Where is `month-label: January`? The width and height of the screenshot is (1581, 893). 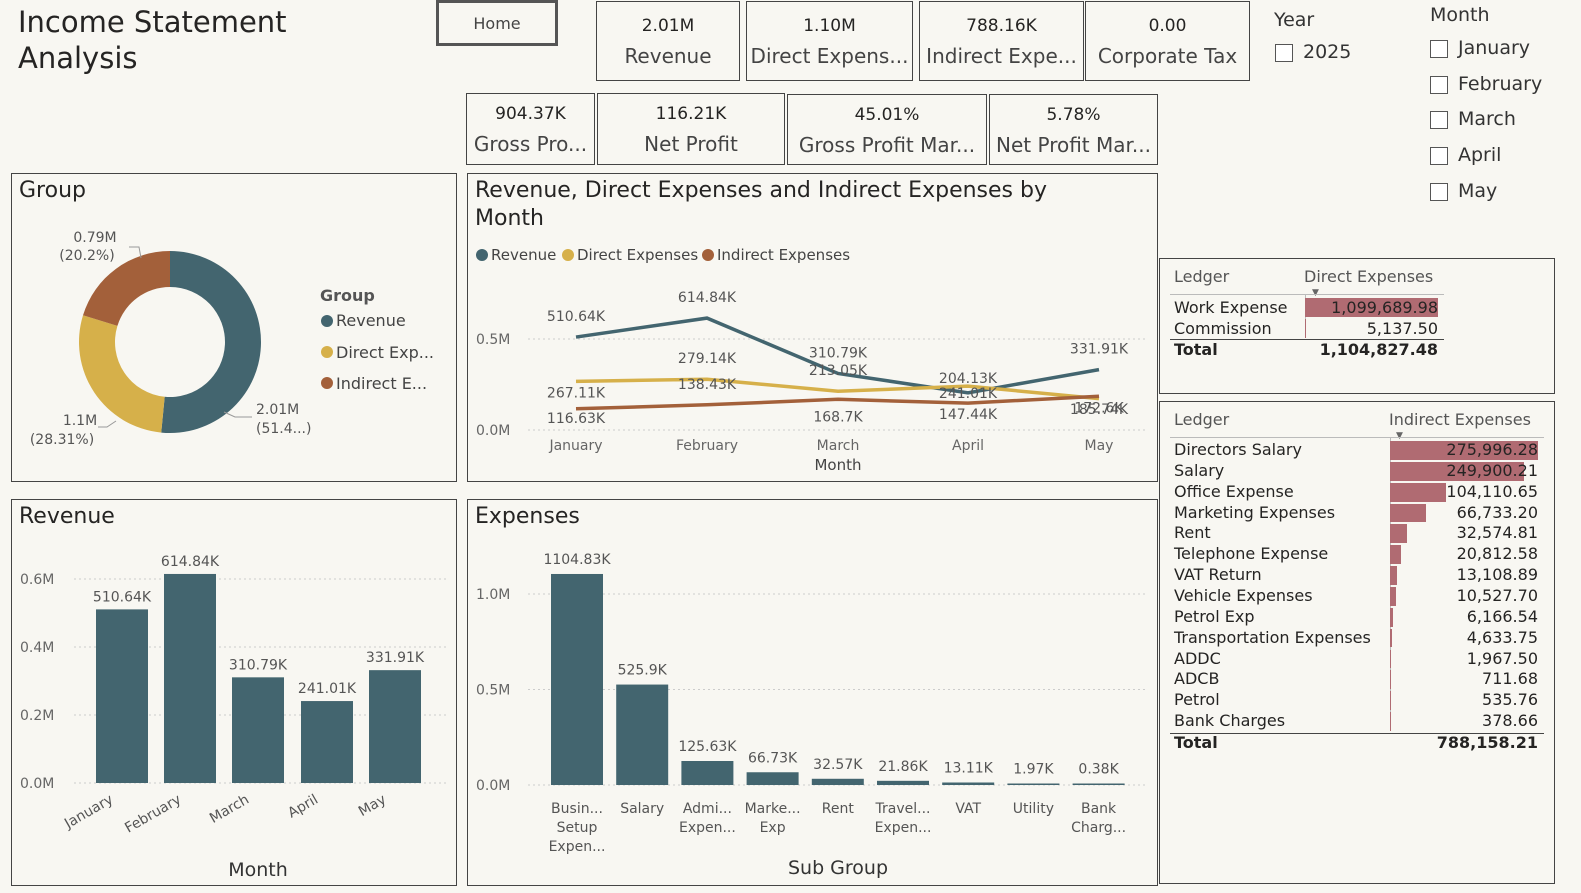
month-label: January is located at coordinates (1494, 48).